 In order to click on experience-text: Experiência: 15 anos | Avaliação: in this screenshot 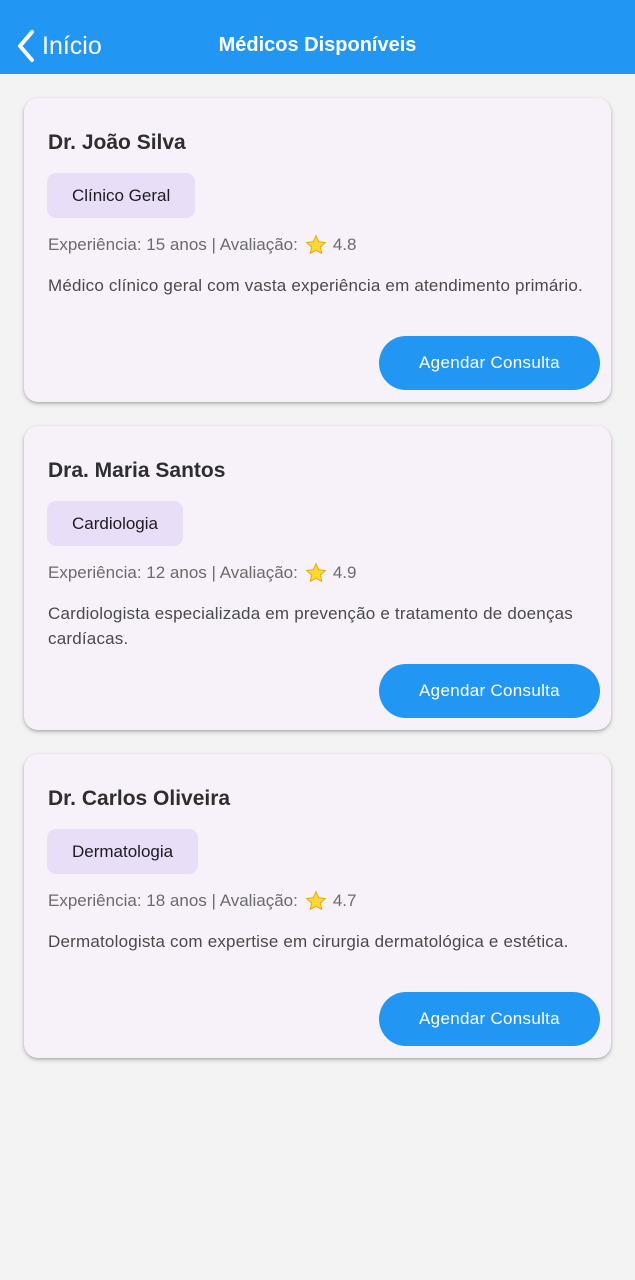, I will do `click(173, 244)`.